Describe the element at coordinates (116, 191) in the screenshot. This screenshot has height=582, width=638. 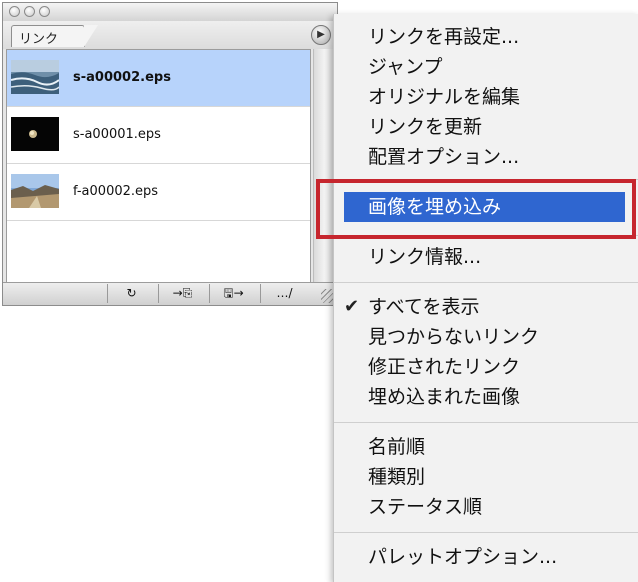
I see `file-name: f-a00002.eps` at that location.